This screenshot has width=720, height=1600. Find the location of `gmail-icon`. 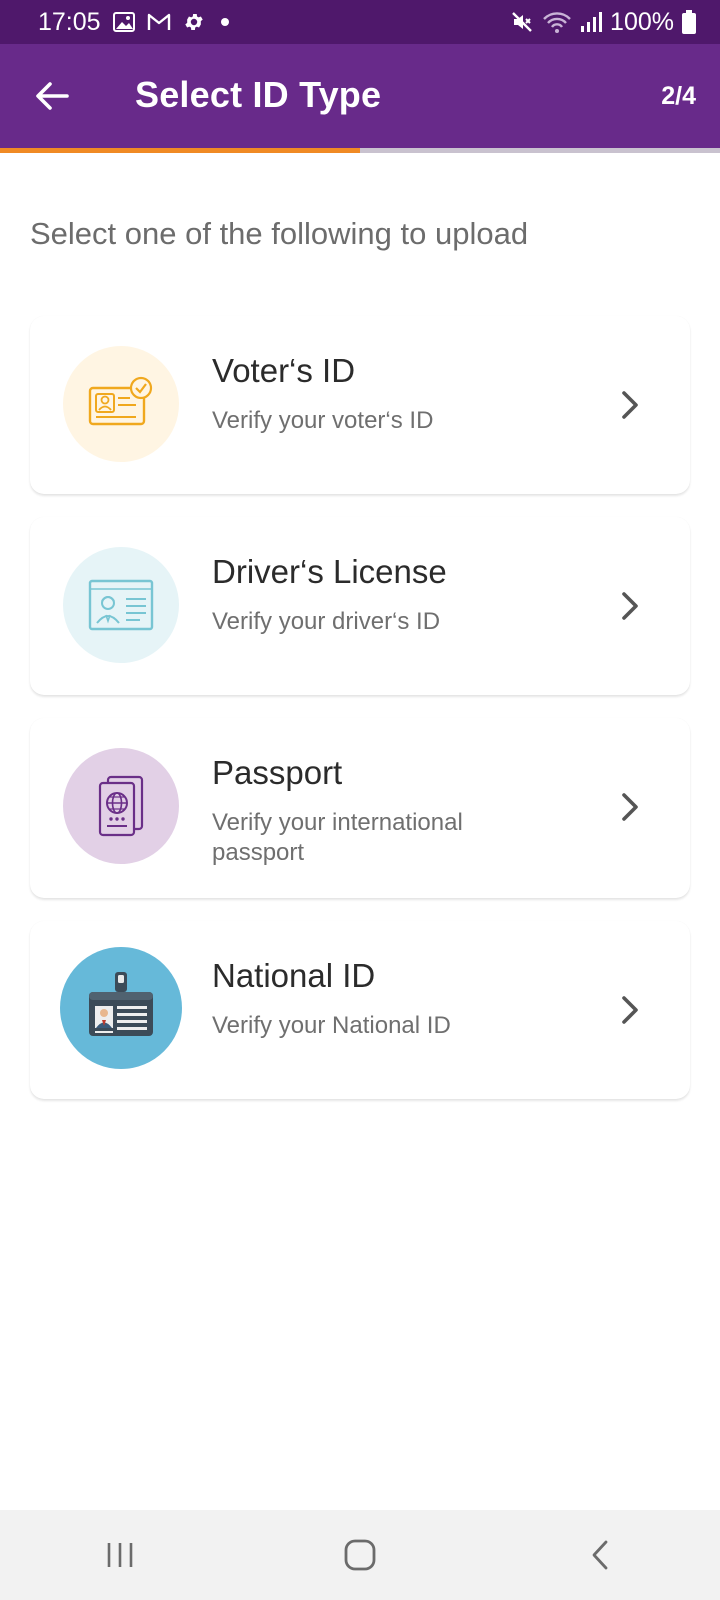

gmail-icon is located at coordinates (159, 22).